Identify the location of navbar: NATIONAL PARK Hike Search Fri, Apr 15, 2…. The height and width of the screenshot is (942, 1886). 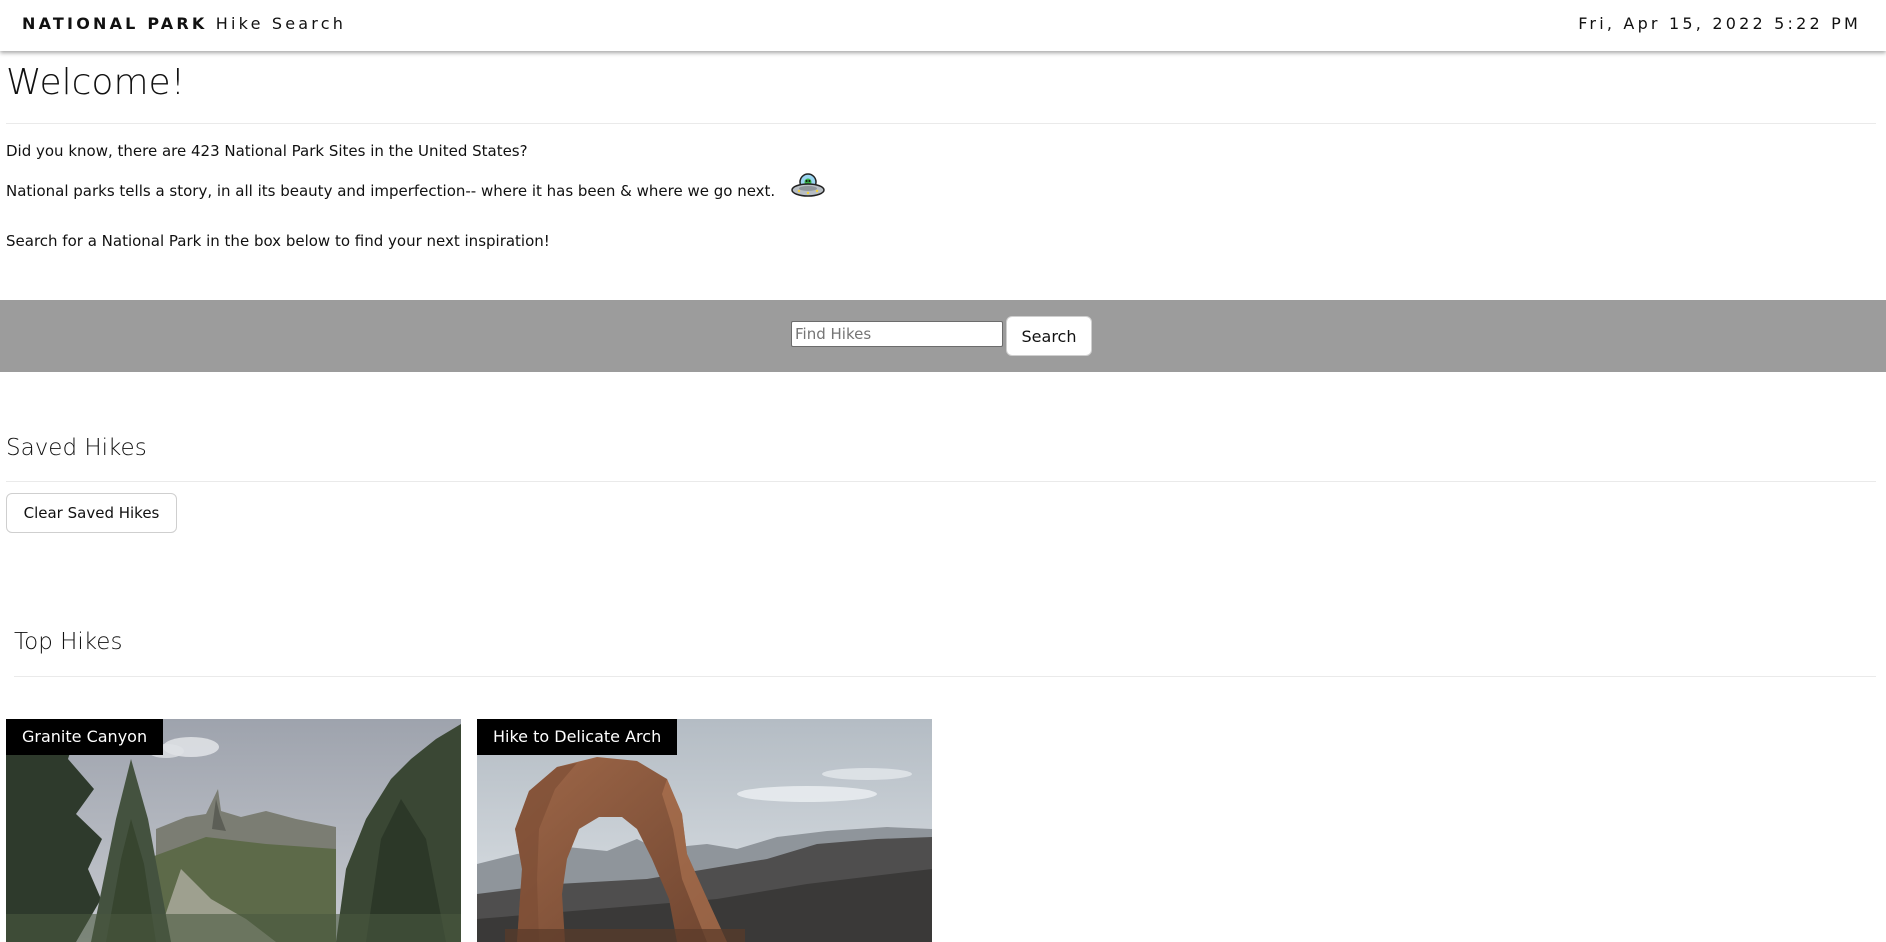
(943, 25).